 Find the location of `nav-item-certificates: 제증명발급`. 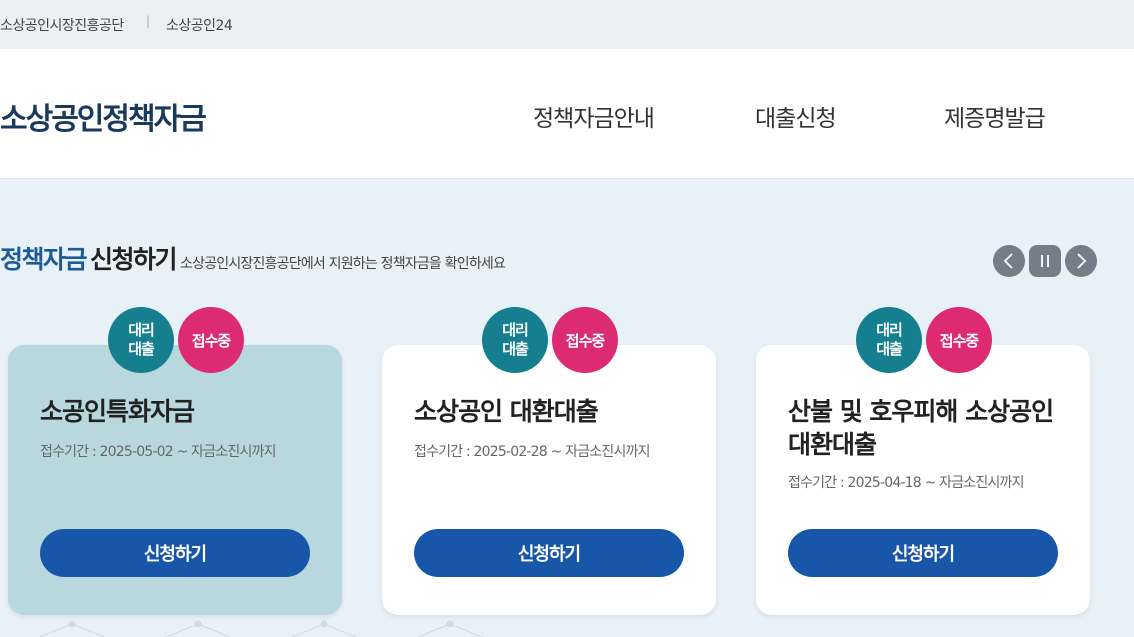

nav-item-certificates: 제증명발급 is located at coordinates (995, 116).